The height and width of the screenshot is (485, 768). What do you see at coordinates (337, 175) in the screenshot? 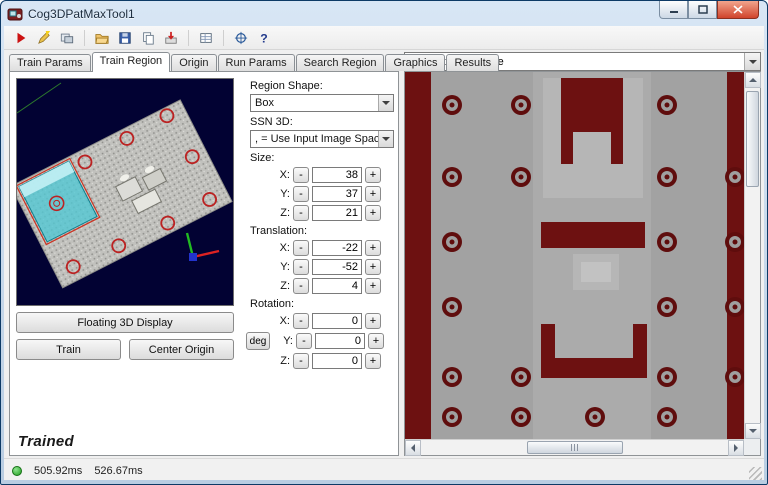
I see `size-x-input` at bounding box center [337, 175].